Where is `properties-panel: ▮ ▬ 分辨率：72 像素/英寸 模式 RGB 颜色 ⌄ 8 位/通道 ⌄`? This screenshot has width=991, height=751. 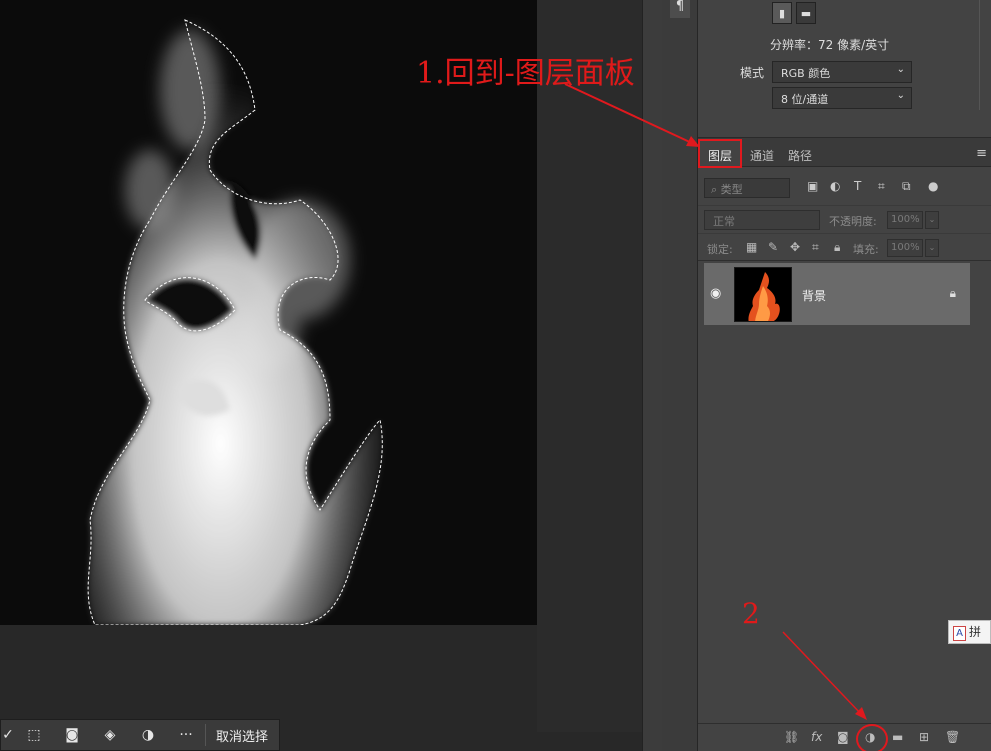 properties-panel: ▮ ▬ 分辨率：72 像素/英寸 模式 RGB 颜色 ⌄ 8 位/通道 ⌄ is located at coordinates (844, 68).